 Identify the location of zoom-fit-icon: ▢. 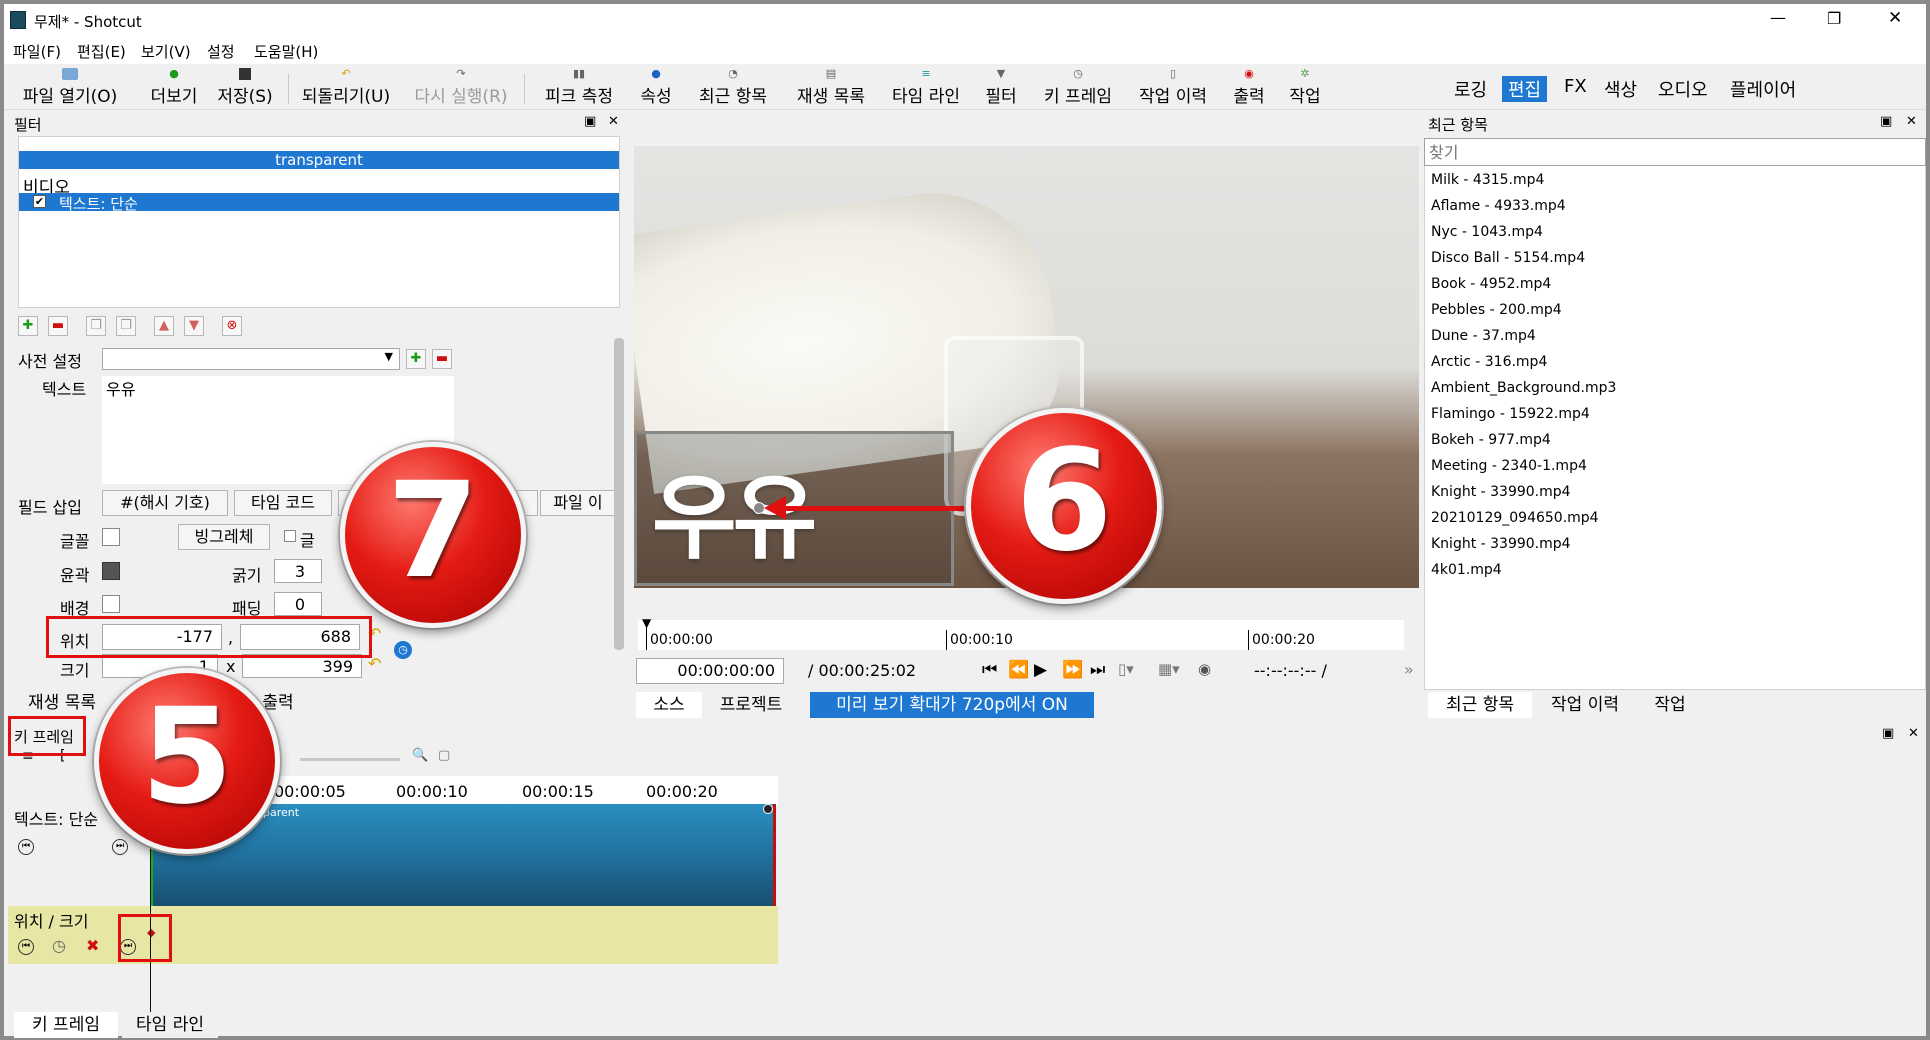
(444, 755).